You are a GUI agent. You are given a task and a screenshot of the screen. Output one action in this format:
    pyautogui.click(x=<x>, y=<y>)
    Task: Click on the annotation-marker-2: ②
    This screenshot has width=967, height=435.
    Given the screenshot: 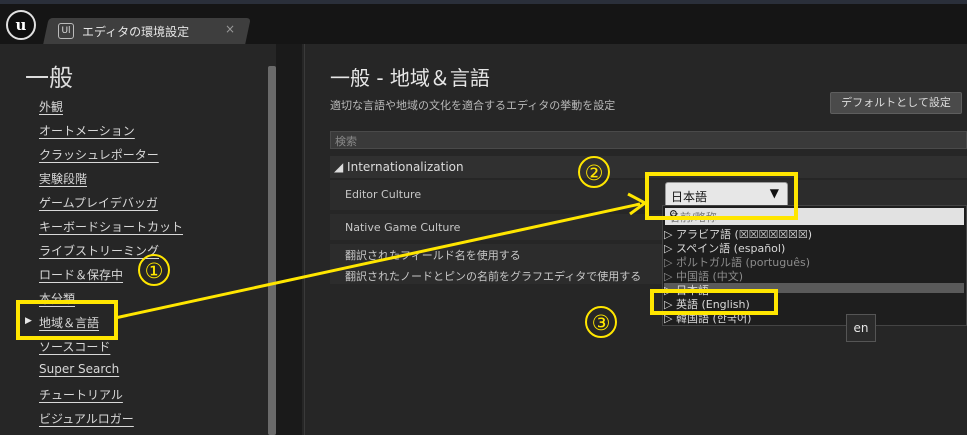 What is the action you would take?
    pyautogui.click(x=594, y=172)
    